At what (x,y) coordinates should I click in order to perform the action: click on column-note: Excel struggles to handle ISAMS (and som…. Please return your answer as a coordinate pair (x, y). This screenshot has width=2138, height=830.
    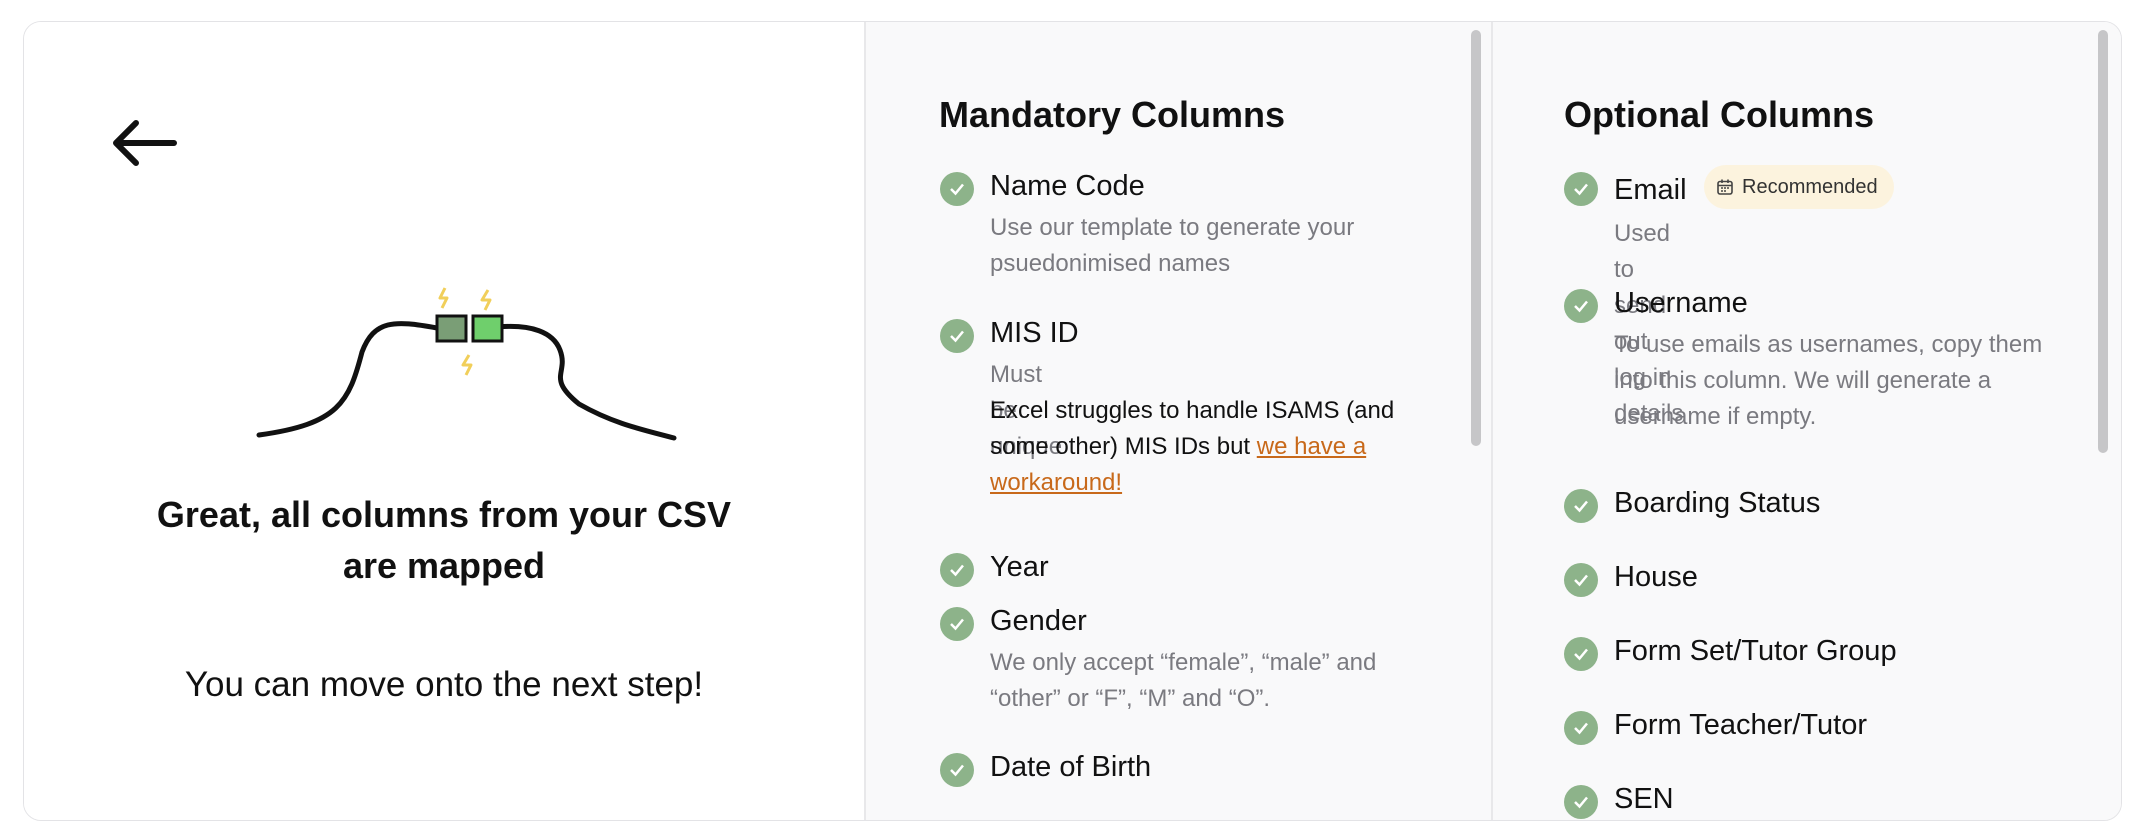
    Looking at the image, I should click on (1210, 447).